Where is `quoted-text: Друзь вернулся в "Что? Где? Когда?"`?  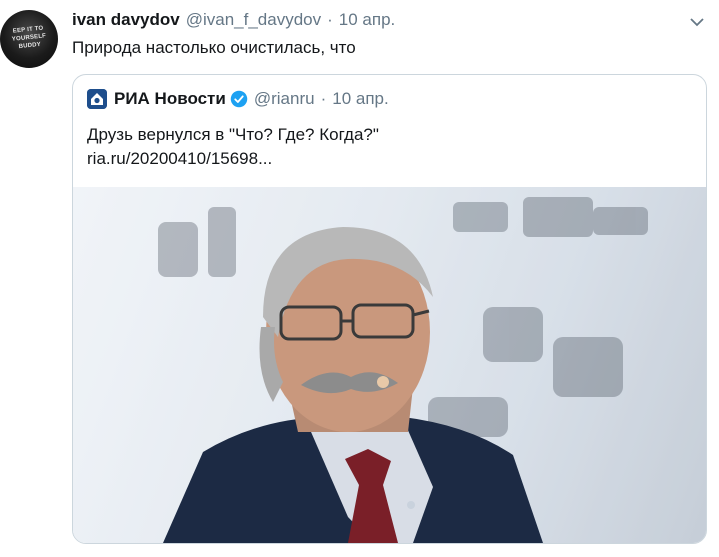
quoted-text: Друзь вернулся в "Что? Где? Когда?" is located at coordinates (233, 134).